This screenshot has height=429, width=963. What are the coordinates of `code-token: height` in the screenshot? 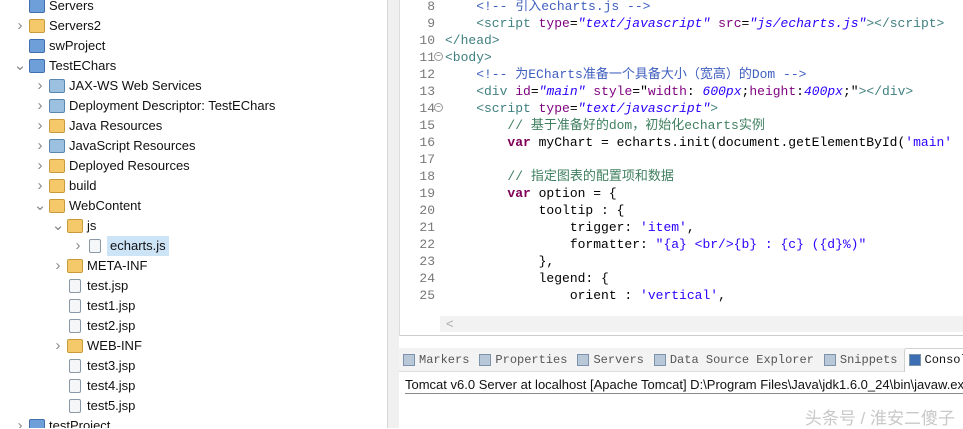 It's located at (772, 91).